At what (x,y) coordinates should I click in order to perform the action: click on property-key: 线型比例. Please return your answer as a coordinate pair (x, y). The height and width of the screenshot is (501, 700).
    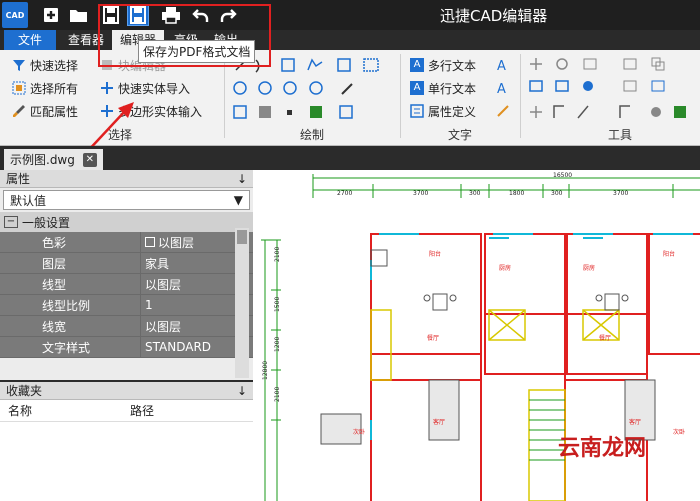
    Looking at the image, I should click on (70, 305).